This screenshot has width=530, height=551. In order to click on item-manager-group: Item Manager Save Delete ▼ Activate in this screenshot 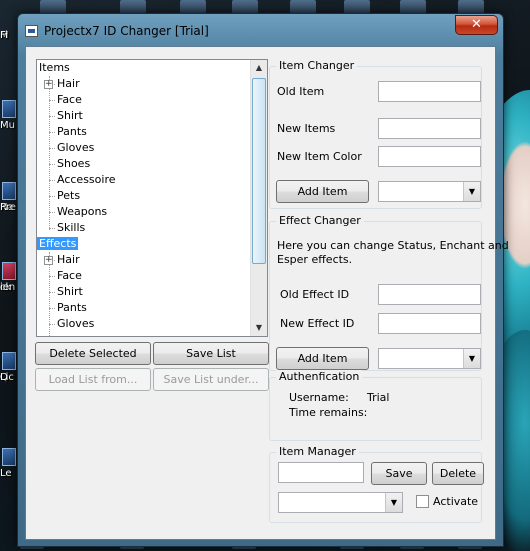, I will do `click(376, 484)`.